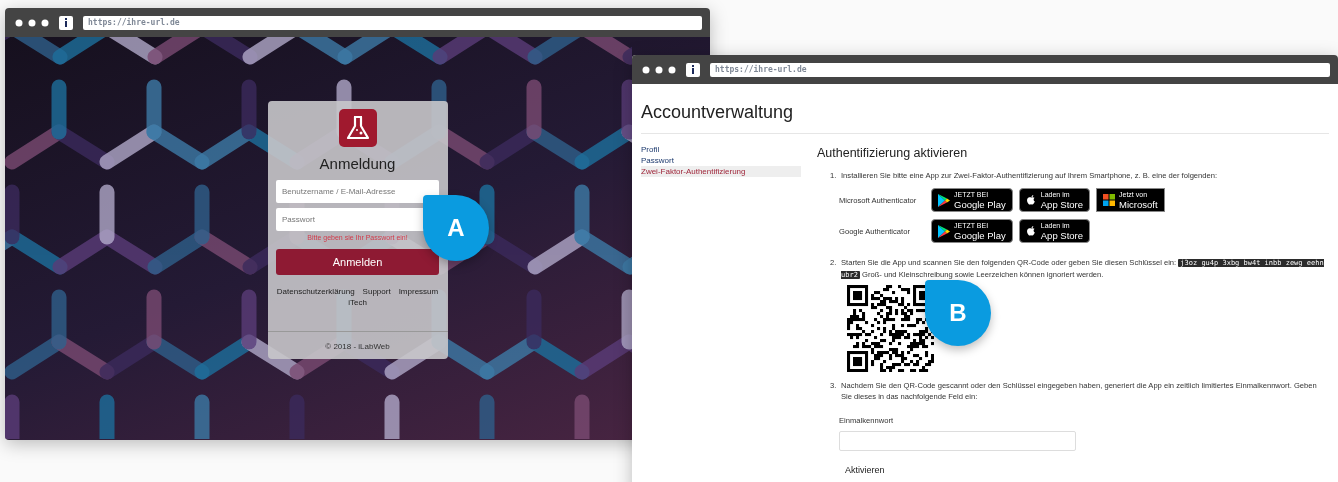 This screenshot has height=482, width=1338. Describe the element at coordinates (892, 153) in the screenshot. I see `section-heading: Authentifizierung aktivieren` at that location.